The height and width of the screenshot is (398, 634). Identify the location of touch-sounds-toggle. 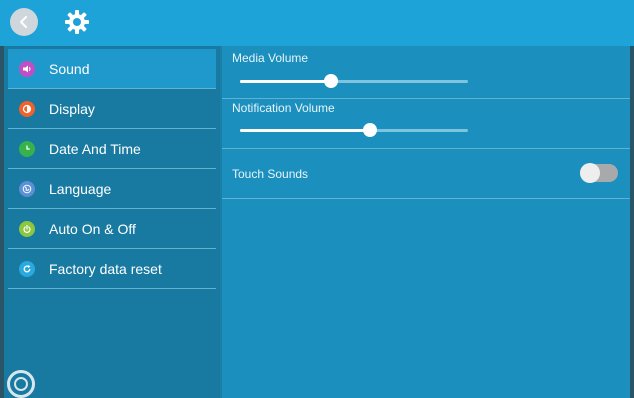
(599, 173).